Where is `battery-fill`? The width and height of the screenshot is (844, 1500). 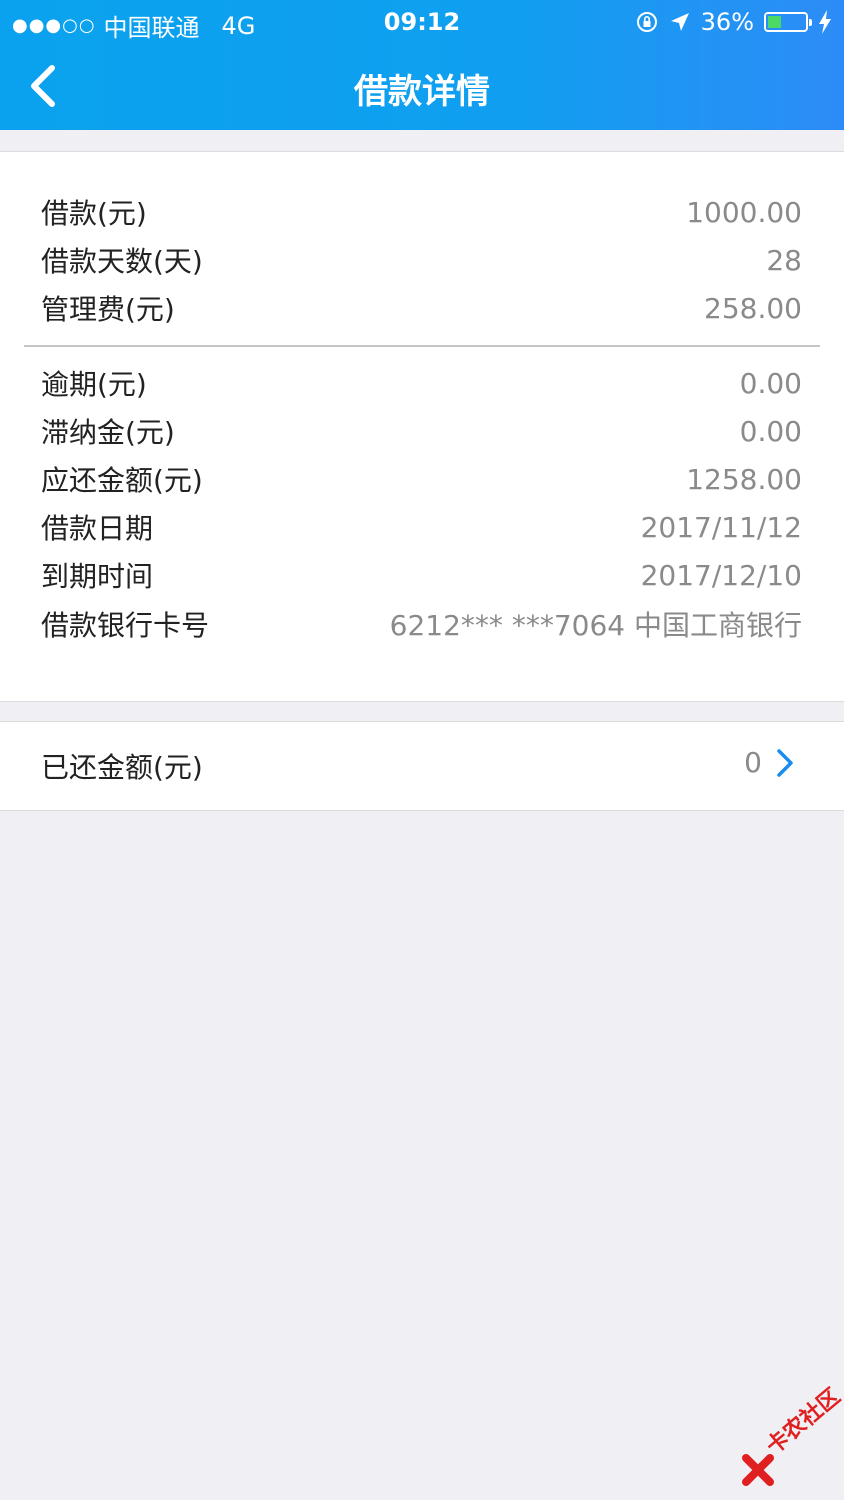
battery-fill is located at coordinates (774, 22).